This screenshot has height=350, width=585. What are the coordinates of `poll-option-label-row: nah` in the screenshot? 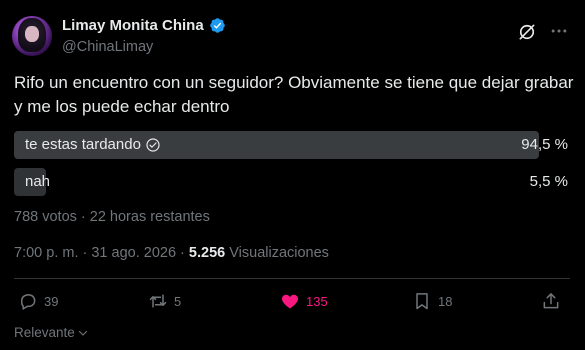 It's located at (37, 181).